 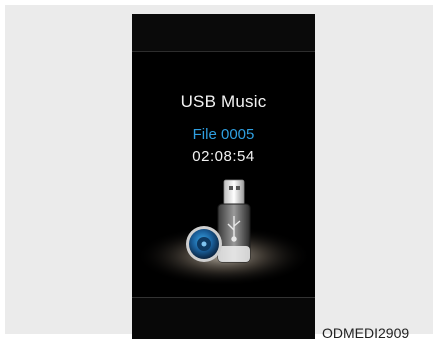 What do you see at coordinates (223, 101) in the screenshot?
I see `source-title: USB Music` at bounding box center [223, 101].